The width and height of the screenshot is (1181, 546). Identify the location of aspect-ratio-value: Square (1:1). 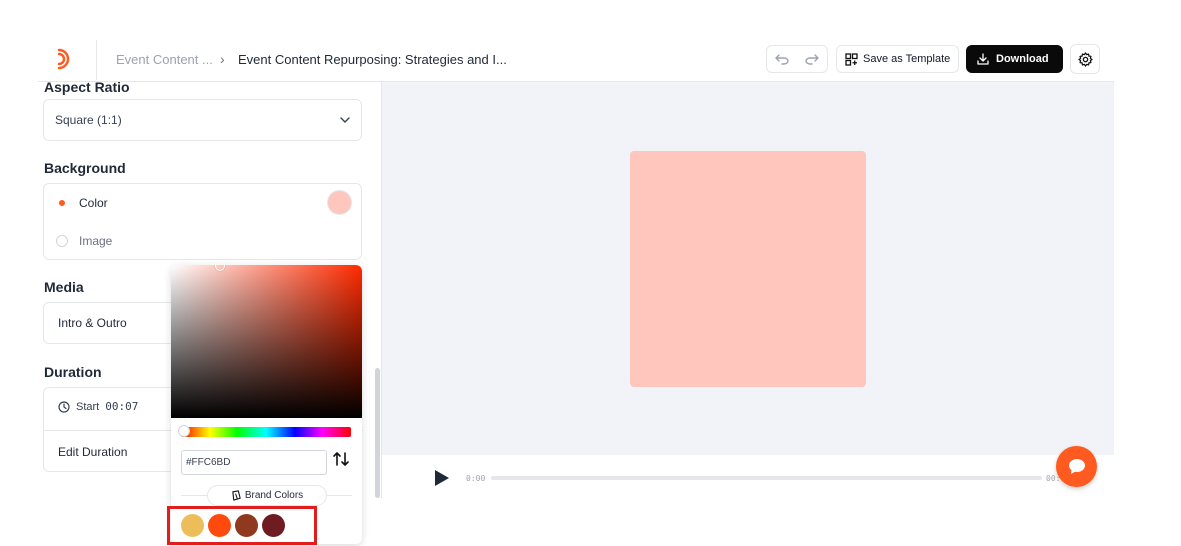
(88, 120).